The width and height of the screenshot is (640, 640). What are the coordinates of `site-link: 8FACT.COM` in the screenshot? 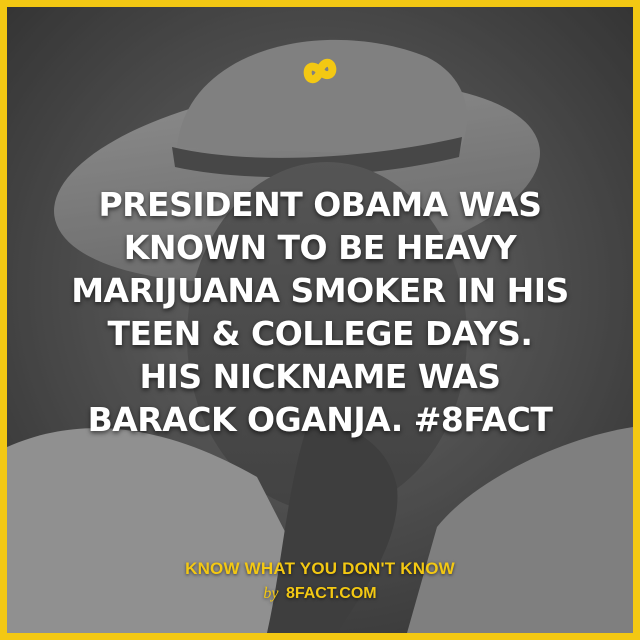 It's located at (331, 593).